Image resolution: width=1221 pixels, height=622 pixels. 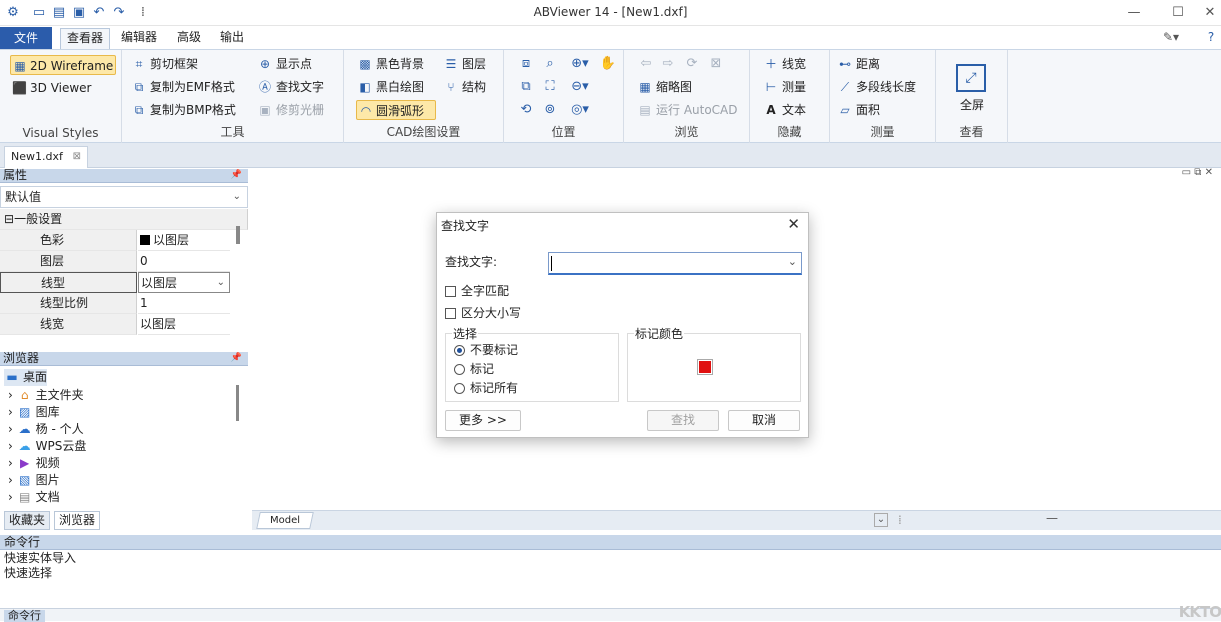 What do you see at coordinates (77, 520) in the screenshot?
I see `tab-browser: 浏览器` at bounding box center [77, 520].